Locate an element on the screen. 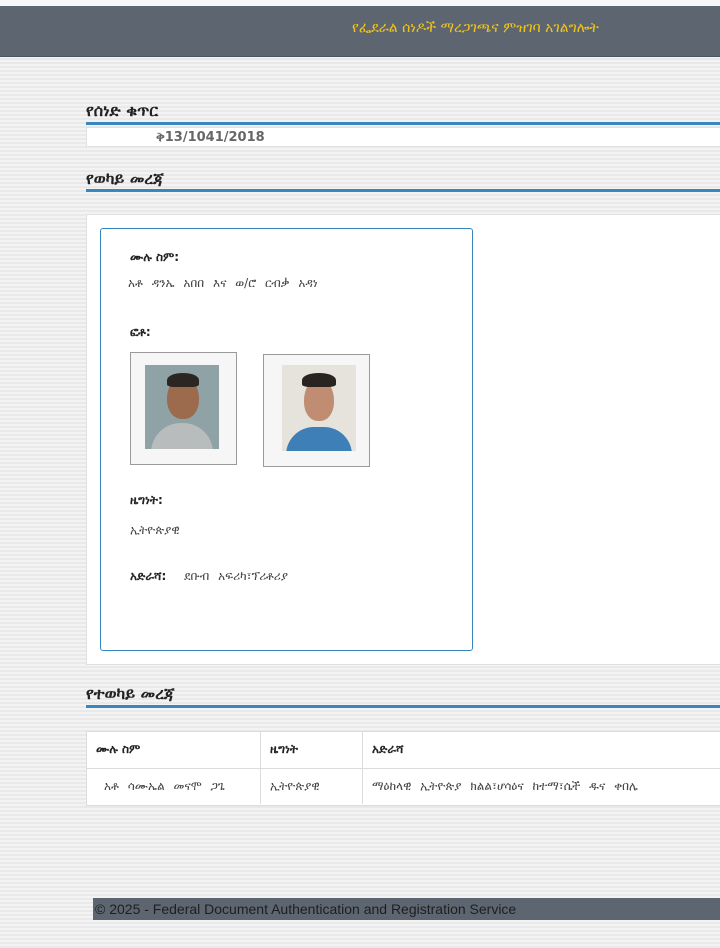 The image size is (720, 948). full-name-label: ሙሉ ስም: is located at coordinates (155, 257).